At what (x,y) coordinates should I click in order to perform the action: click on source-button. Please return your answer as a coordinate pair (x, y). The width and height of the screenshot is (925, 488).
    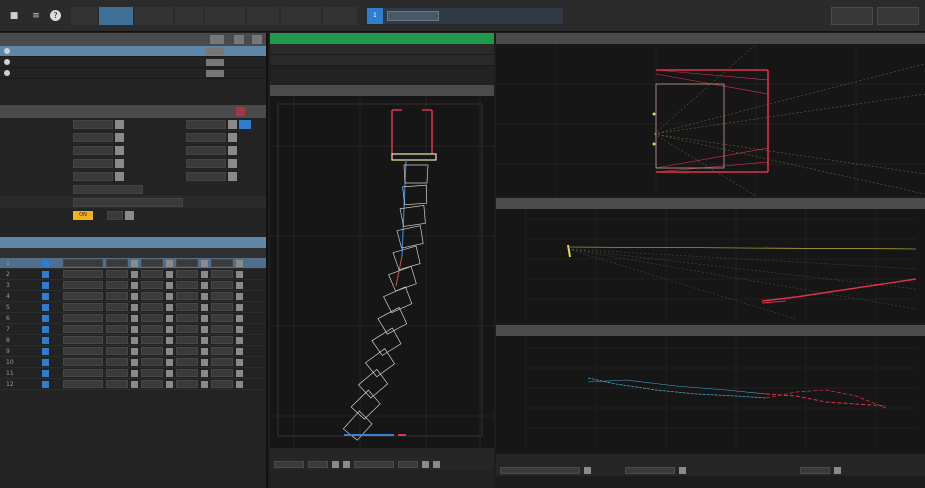
    Looking at the image, I should click on (215, 62).